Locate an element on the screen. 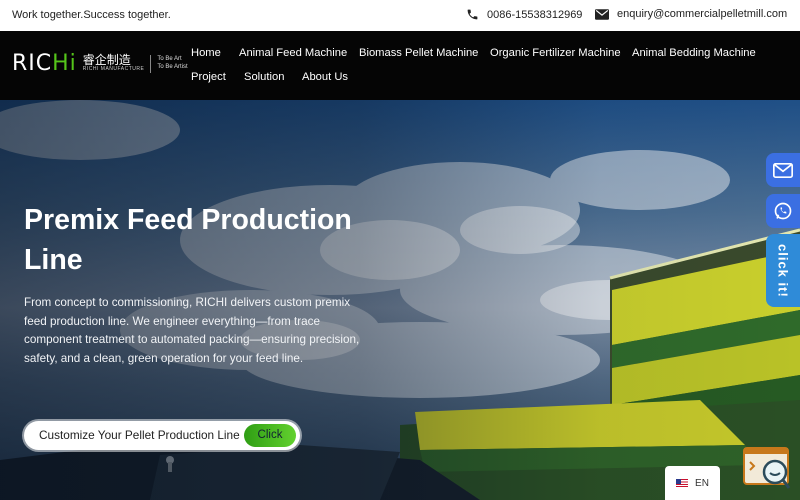  us-flag-icon is located at coordinates (682, 483).